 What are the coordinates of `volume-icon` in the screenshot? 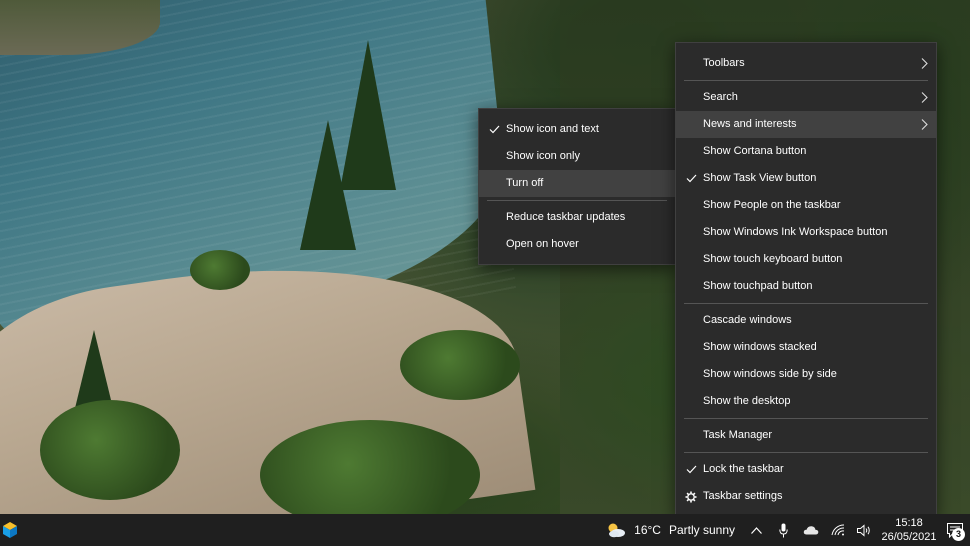 It's located at (864, 530).